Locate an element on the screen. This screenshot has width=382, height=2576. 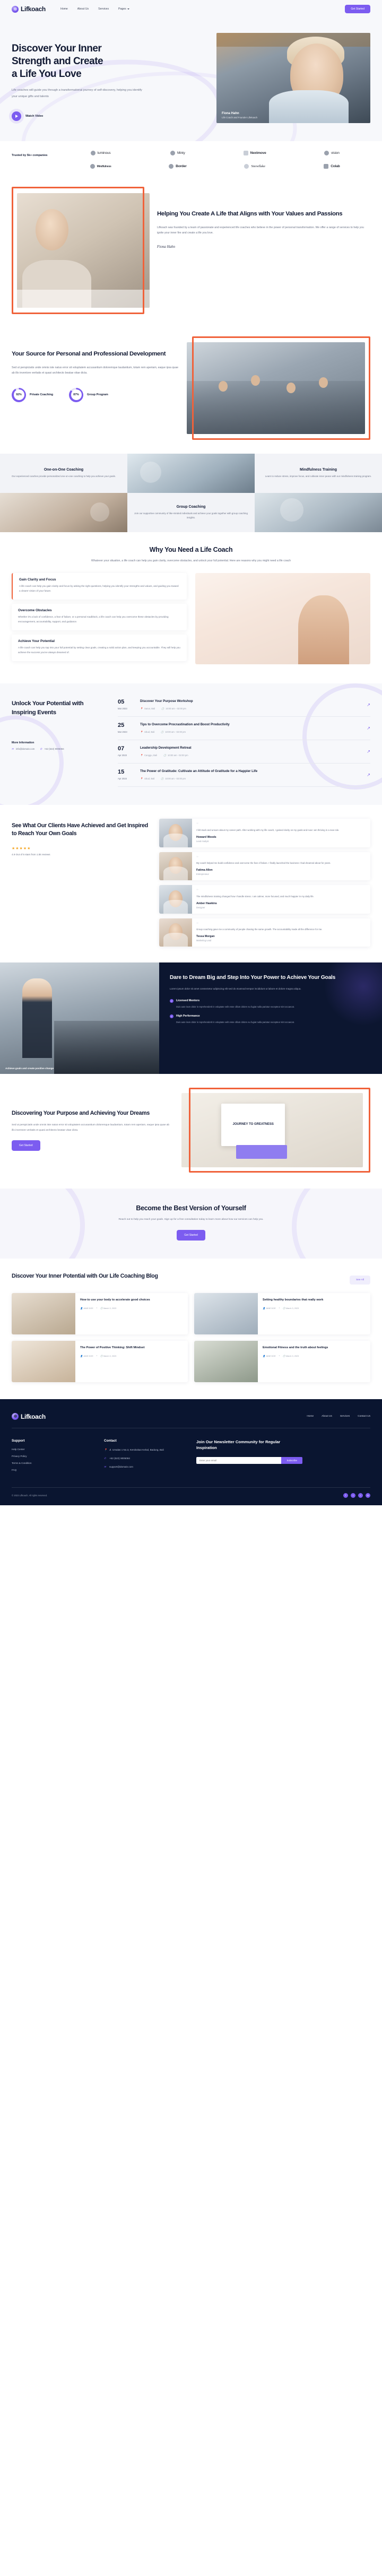
support-link-terms: Terms & Condition is located at coordinates (51, 1463).